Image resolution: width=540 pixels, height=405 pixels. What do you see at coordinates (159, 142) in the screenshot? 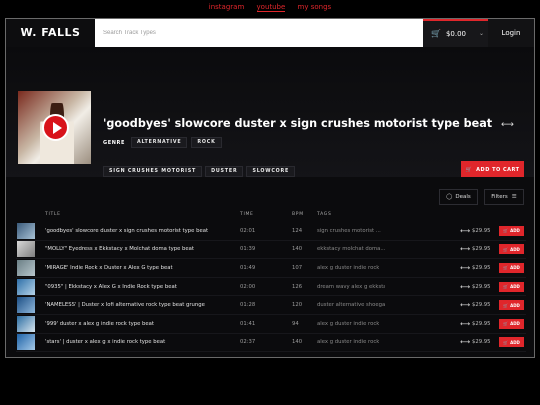
I see `genre-chip-alternative: ALTERNATIVE` at bounding box center [159, 142].